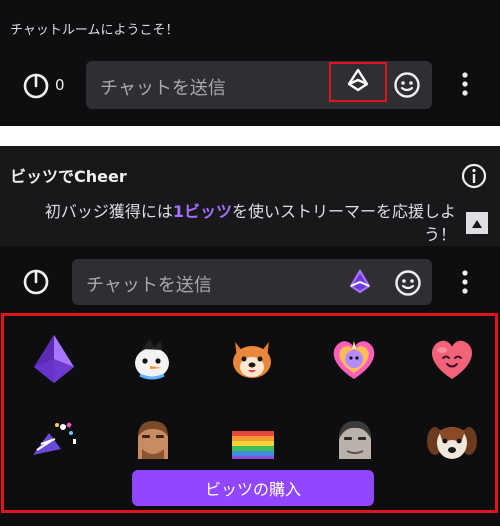 This screenshot has width=500, height=526. I want to click on cheermote-man-face, so click(153, 439).